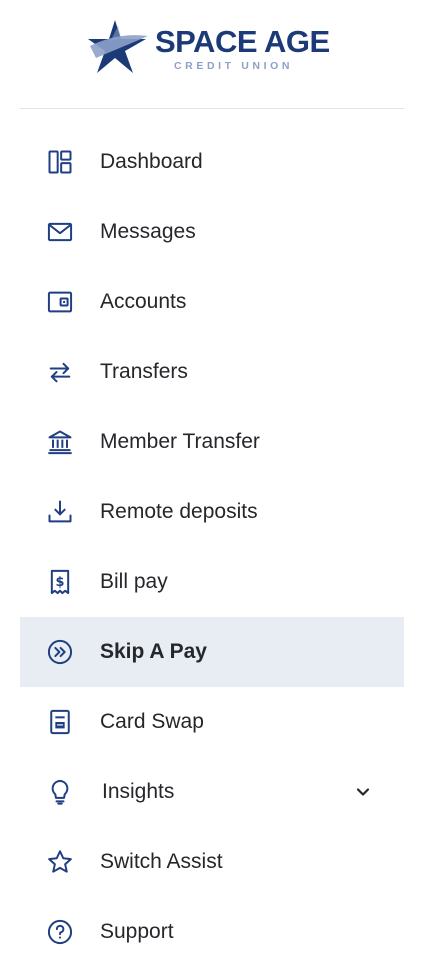 Image resolution: width=440 pixels, height=958 pixels. What do you see at coordinates (234, 66) in the screenshot?
I see `brand-subtitle: CREDIT UNION` at bounding box center [234, 66].